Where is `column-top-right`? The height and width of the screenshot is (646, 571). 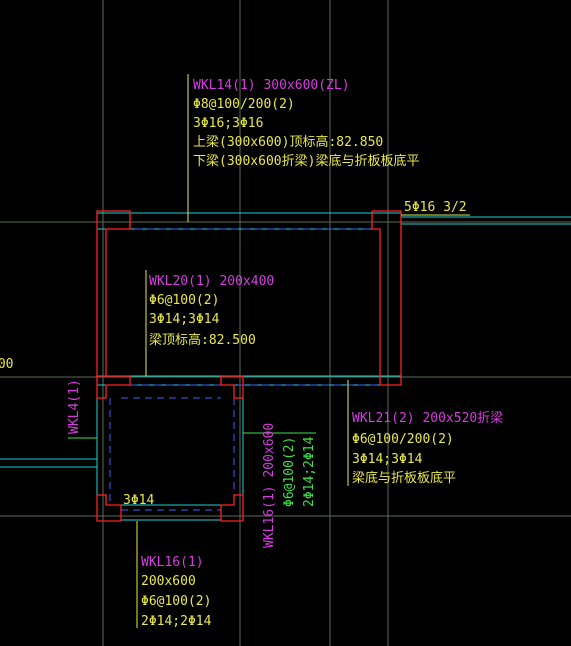
column-top-right is located at coordinates (386, 298).